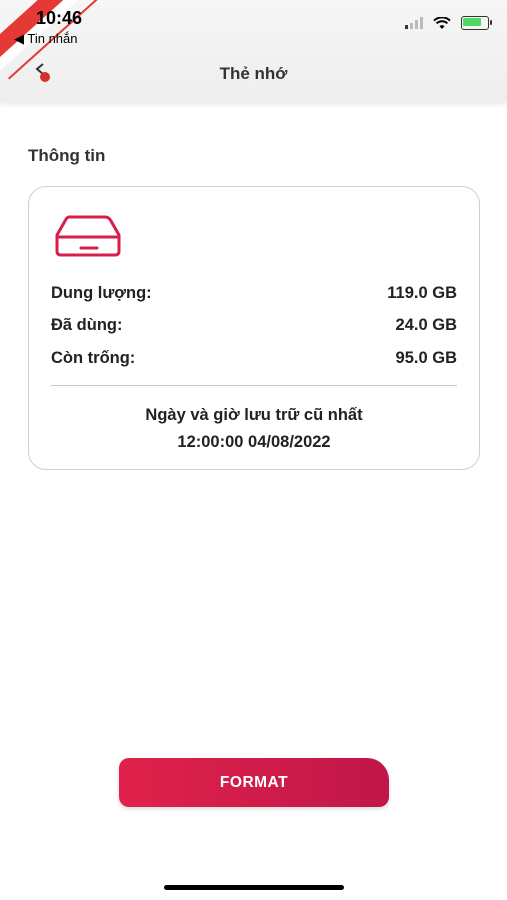 The image size is (507, 900). What do you see at coordinates (426, 325) in the screenshot?
I see `used-value: 24.0 GB` at bounding box center [426, 325].